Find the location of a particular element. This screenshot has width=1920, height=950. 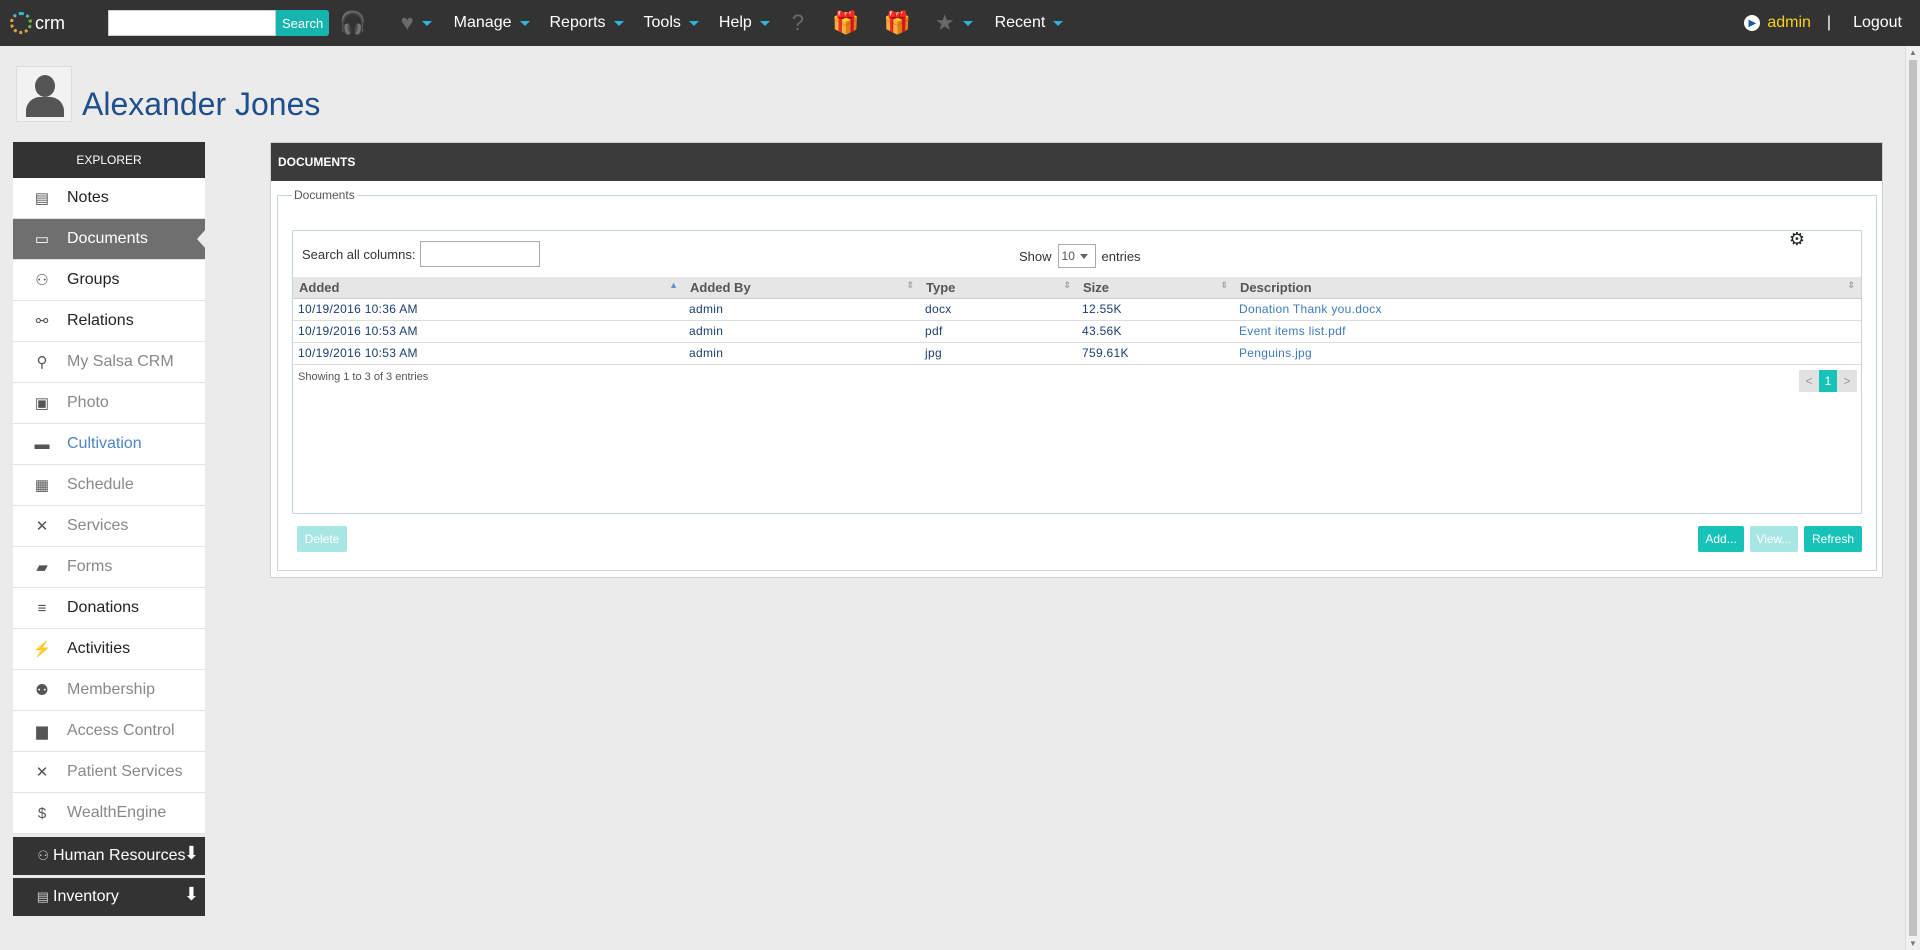

gift-plus-icon: 🎁 is located at coordinates (896, 23).